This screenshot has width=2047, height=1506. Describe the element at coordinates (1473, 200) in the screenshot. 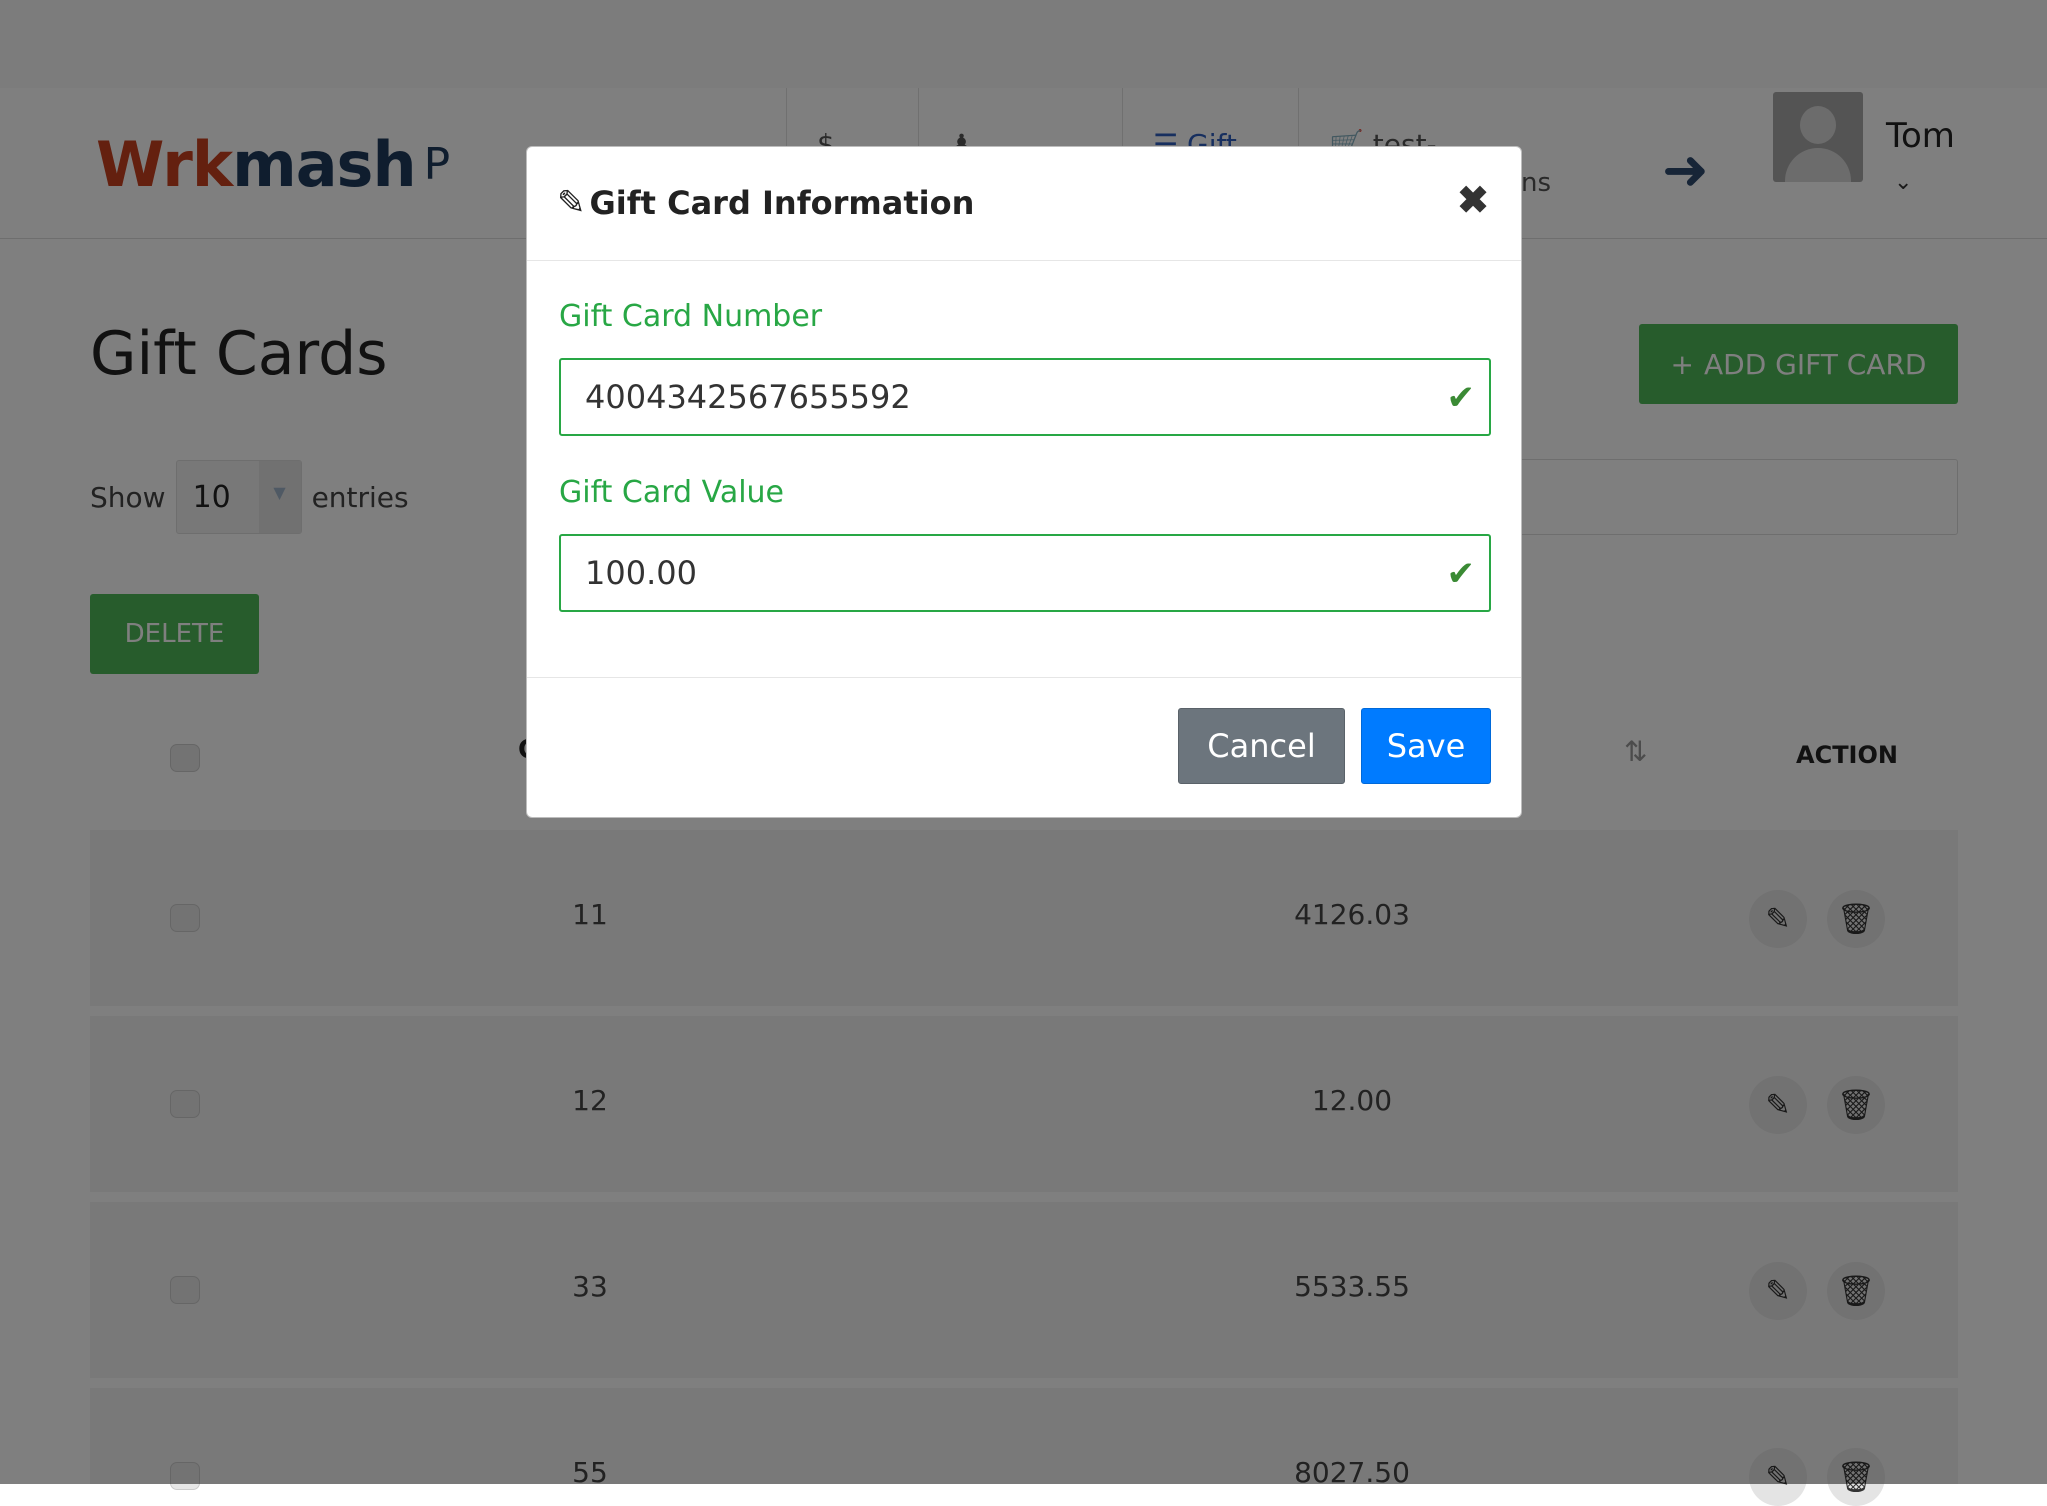

I see `close-icon: ✖` at that location.